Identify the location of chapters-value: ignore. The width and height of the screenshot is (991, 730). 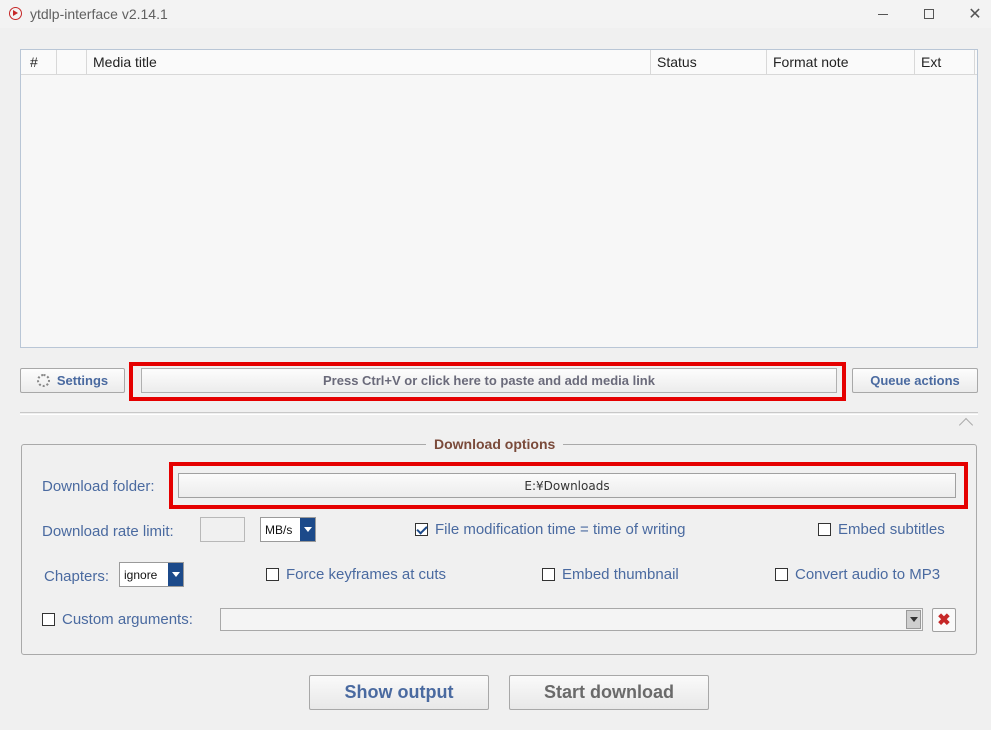
(141, 575).